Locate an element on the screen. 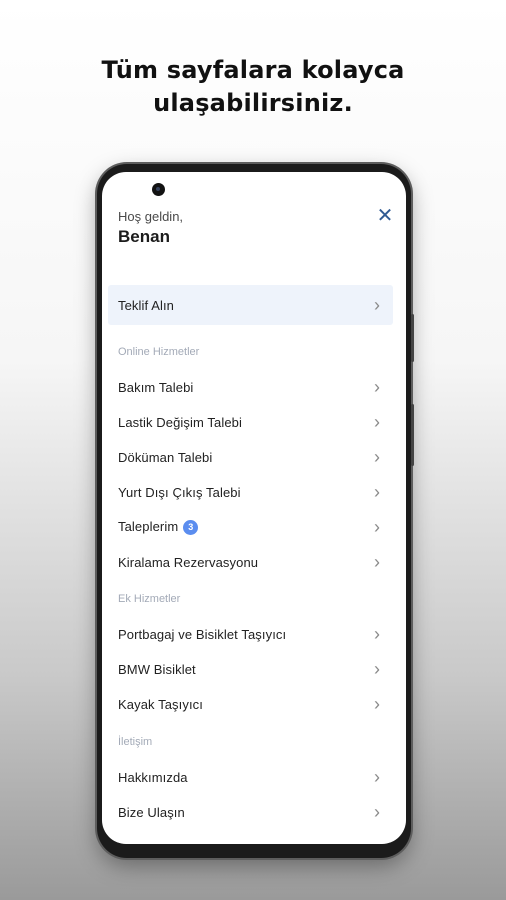 This screenshot has height=900, width=506. headline-line-2: ulaşabilirsiniz. is located at coordinates (253, 103).